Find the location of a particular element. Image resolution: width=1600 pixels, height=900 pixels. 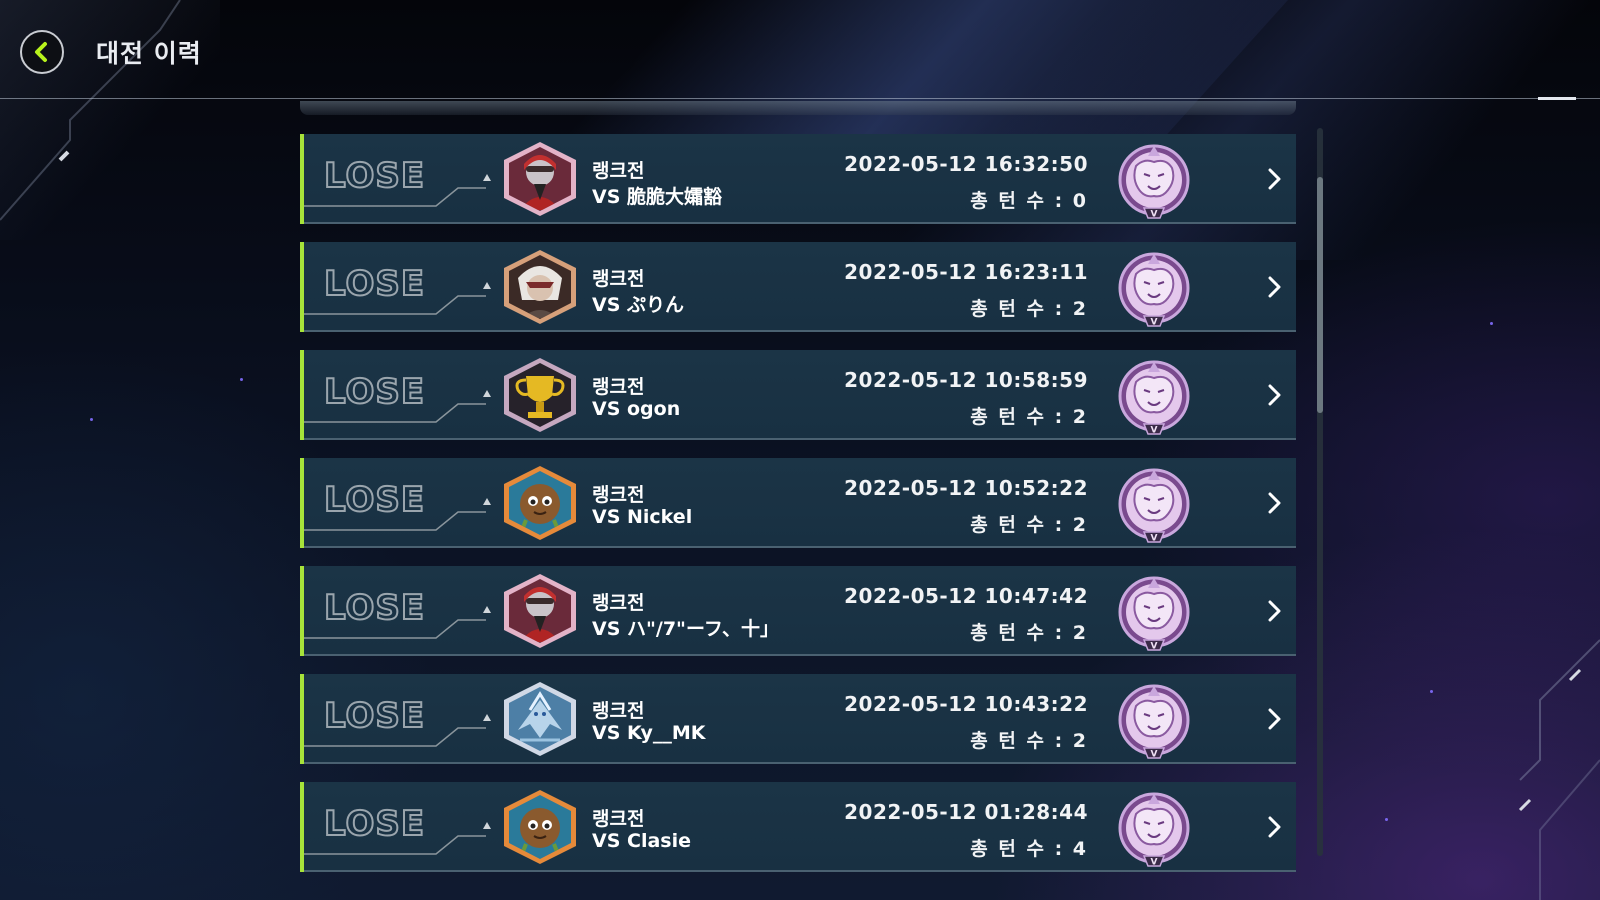

page-title: 대전 이력 is located at coordinates (149, 53).